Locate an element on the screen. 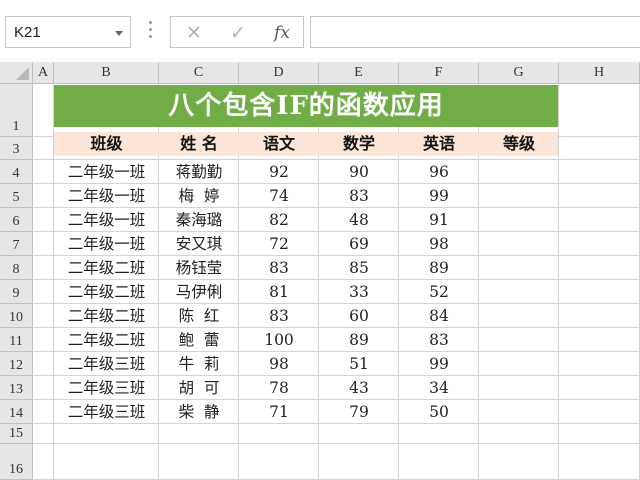  cell-name: 蒋勤勤 is located at coordinates (199, 172).